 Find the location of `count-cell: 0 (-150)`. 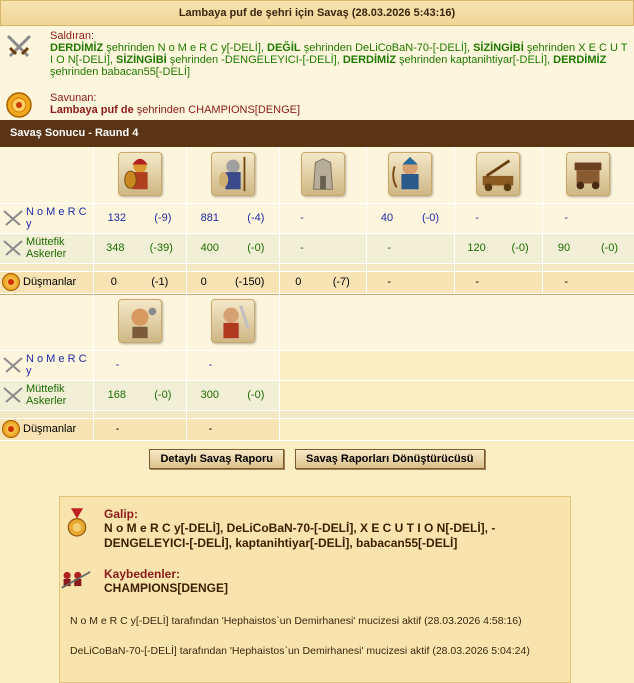

count-cell: 0 (-150) is located at coordinates (233, 282).